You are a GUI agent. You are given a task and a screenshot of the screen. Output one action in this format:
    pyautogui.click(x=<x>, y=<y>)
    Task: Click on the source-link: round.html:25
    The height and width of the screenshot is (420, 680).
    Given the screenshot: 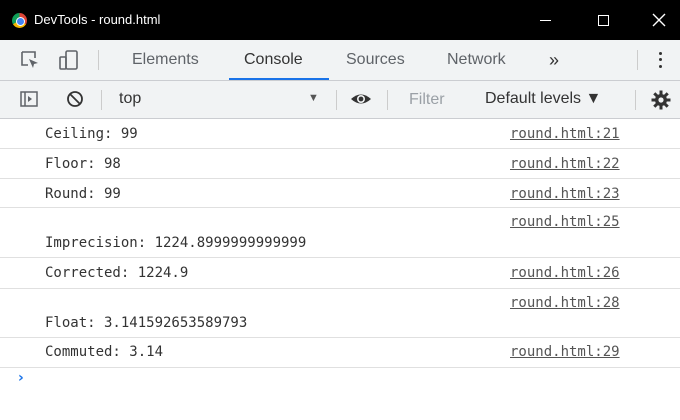 What is the action you would take?
    pyautogui.click(x=565, y=222)
    